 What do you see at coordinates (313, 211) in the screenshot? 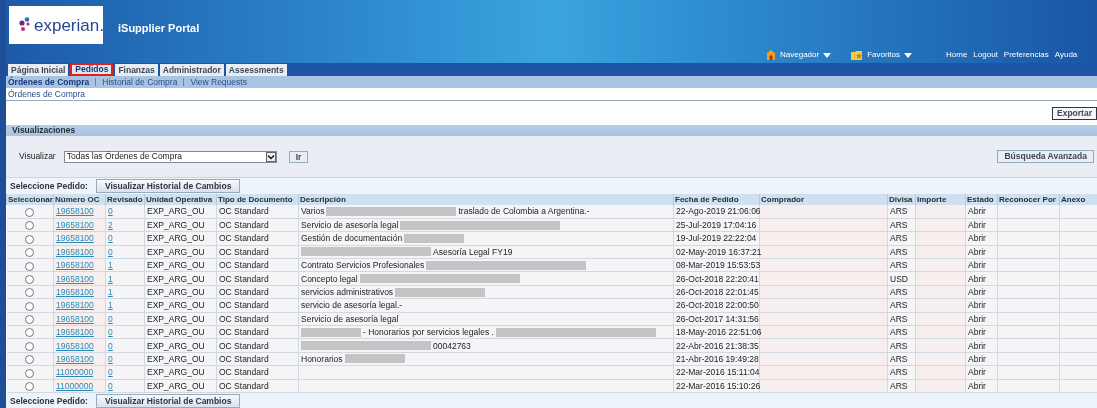
I see `description-text: Varios` at bounding box center [313, 211].